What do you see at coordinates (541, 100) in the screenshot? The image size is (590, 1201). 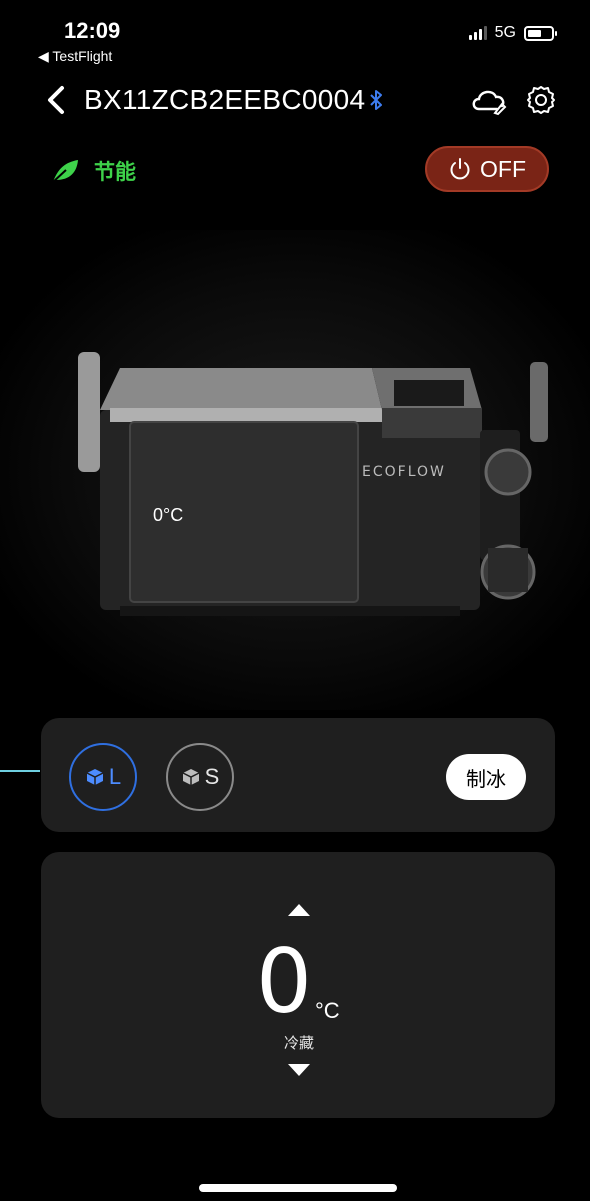 I see `gear-icon` at bounding box center [541, 100].